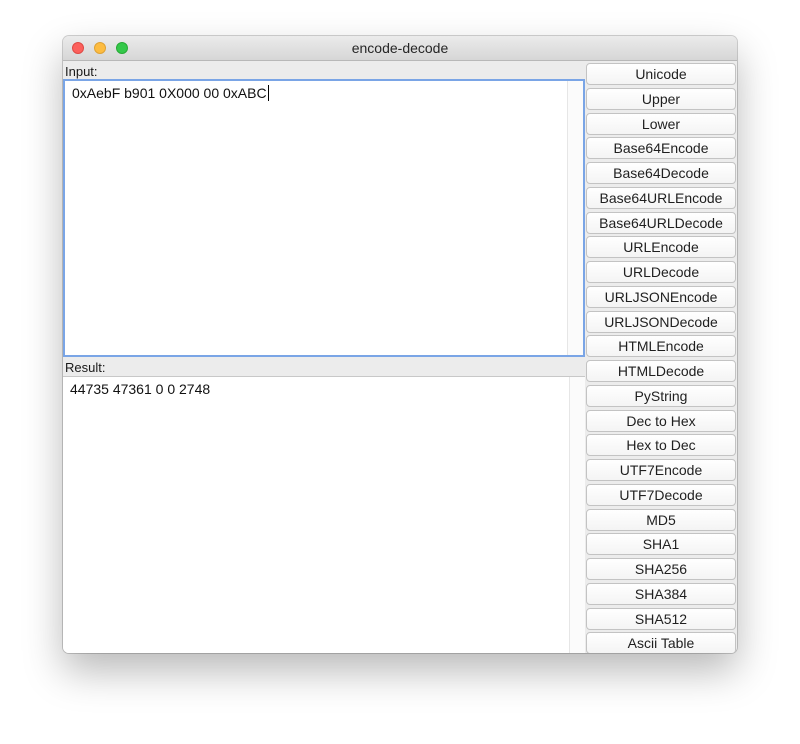 This screenshot has height=744, width=800. What do you see at coordinates (661, 247) in the screenshot?
I see `urlencode-button: URLEncode` at bounding box center [661, 247].